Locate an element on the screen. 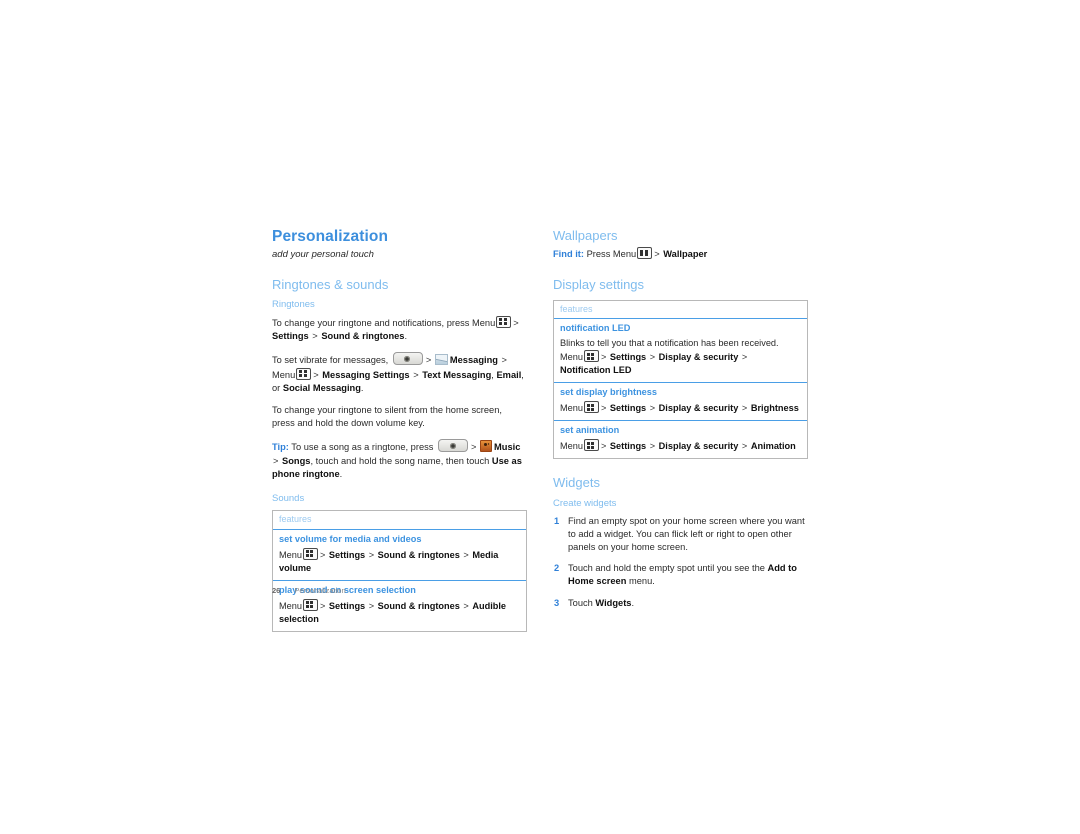 This screenshot has width=1080, height=834. menu-path-text-messaging: Text Messaging is located at coordinates (457, 374).